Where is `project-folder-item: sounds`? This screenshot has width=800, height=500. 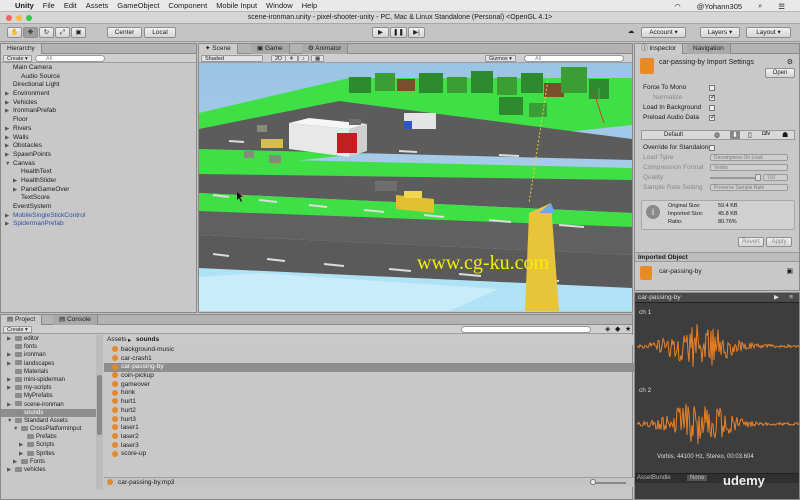 project-folder-item: sounds is located at coordinates (48, 412).